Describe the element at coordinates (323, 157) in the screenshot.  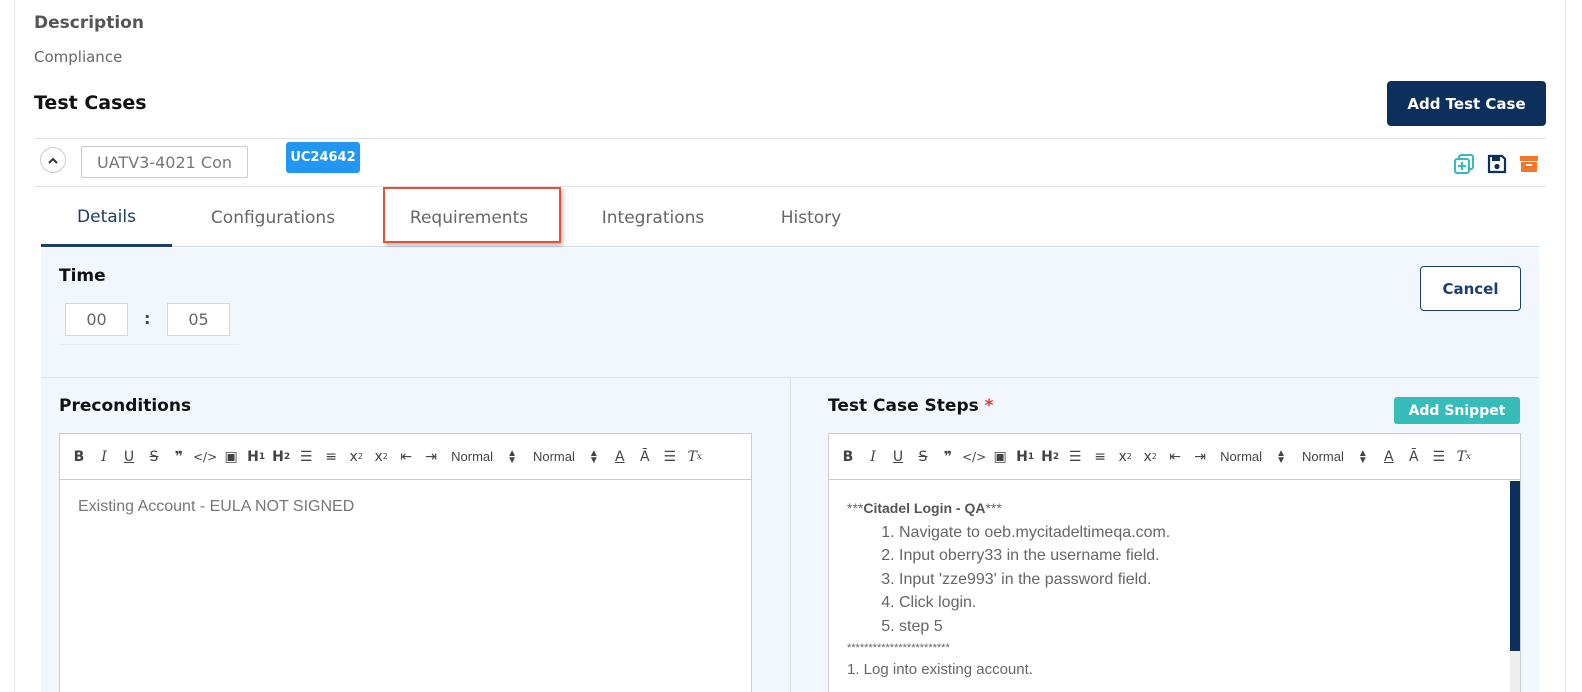
I see `test-case-id-badge: UC24642` at that location.